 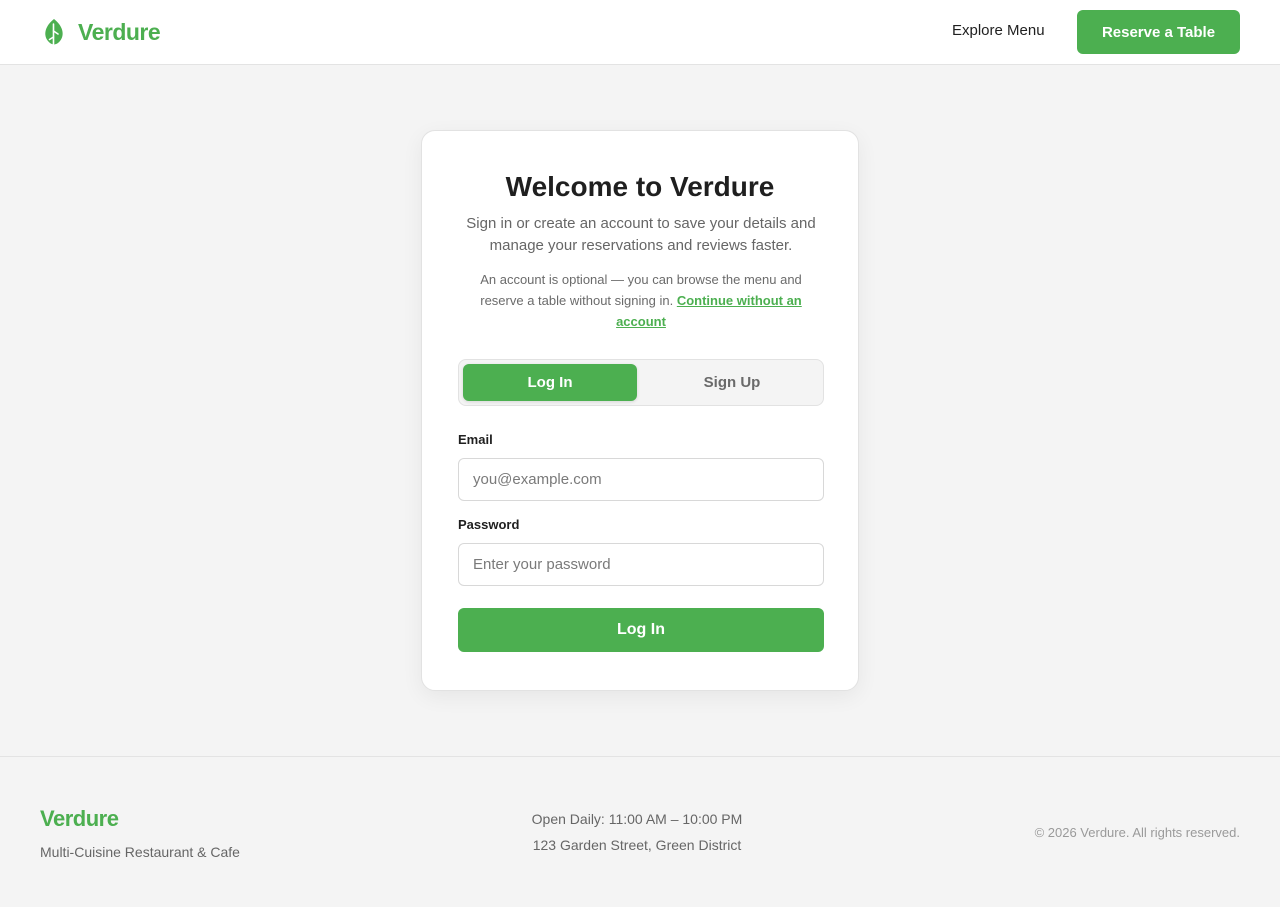 What do you see at coordinates (489, 524) in the screenshot?
I see `password-label: Password` at bounding box center [489, 524].